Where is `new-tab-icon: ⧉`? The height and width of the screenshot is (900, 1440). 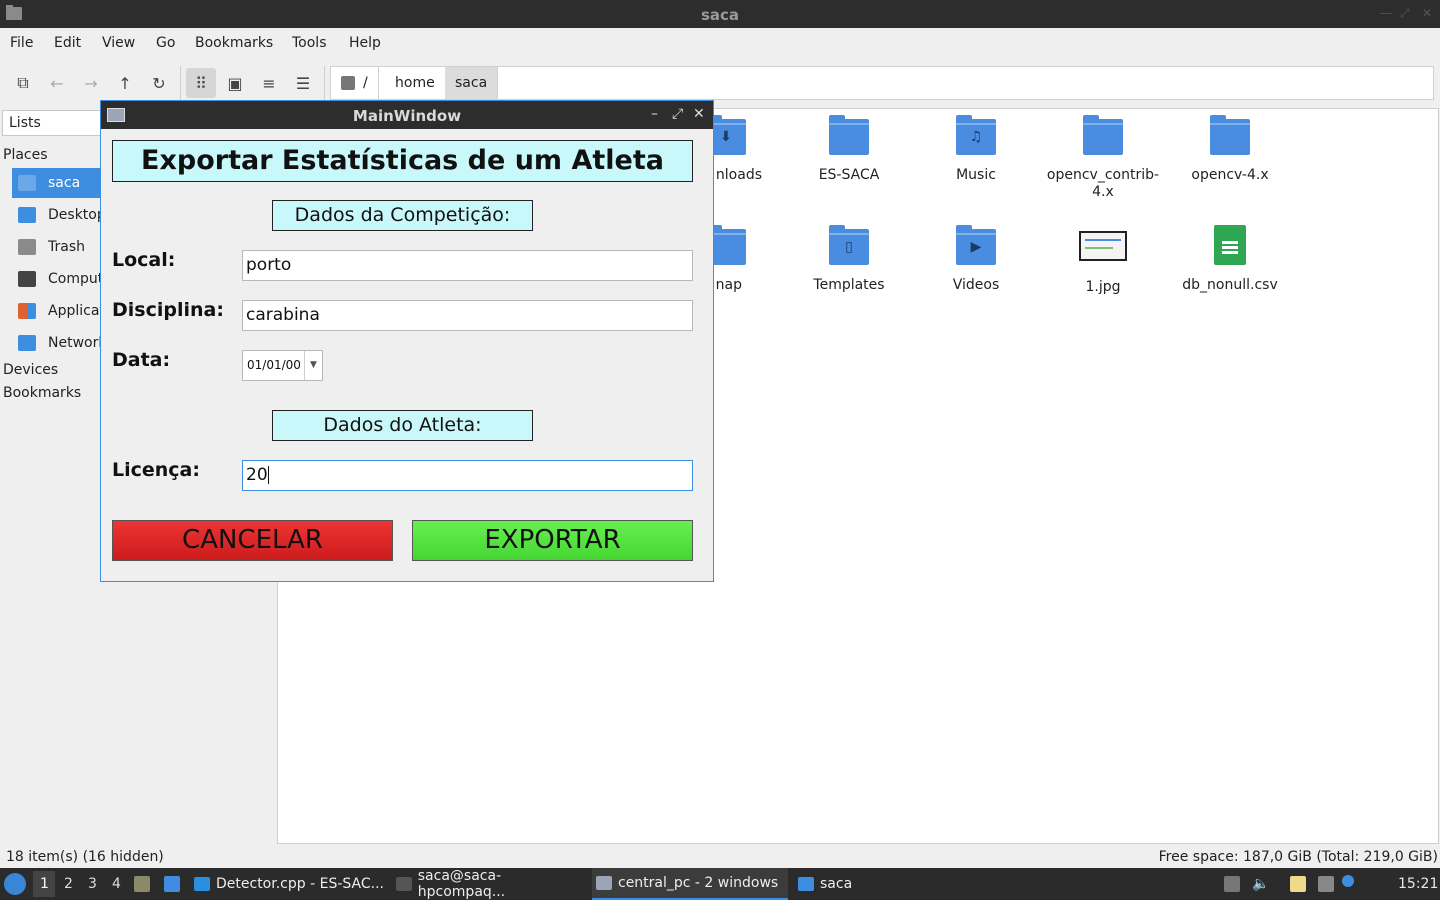 new-tab-icon: ⧉ is located at coordinates (23, 83).